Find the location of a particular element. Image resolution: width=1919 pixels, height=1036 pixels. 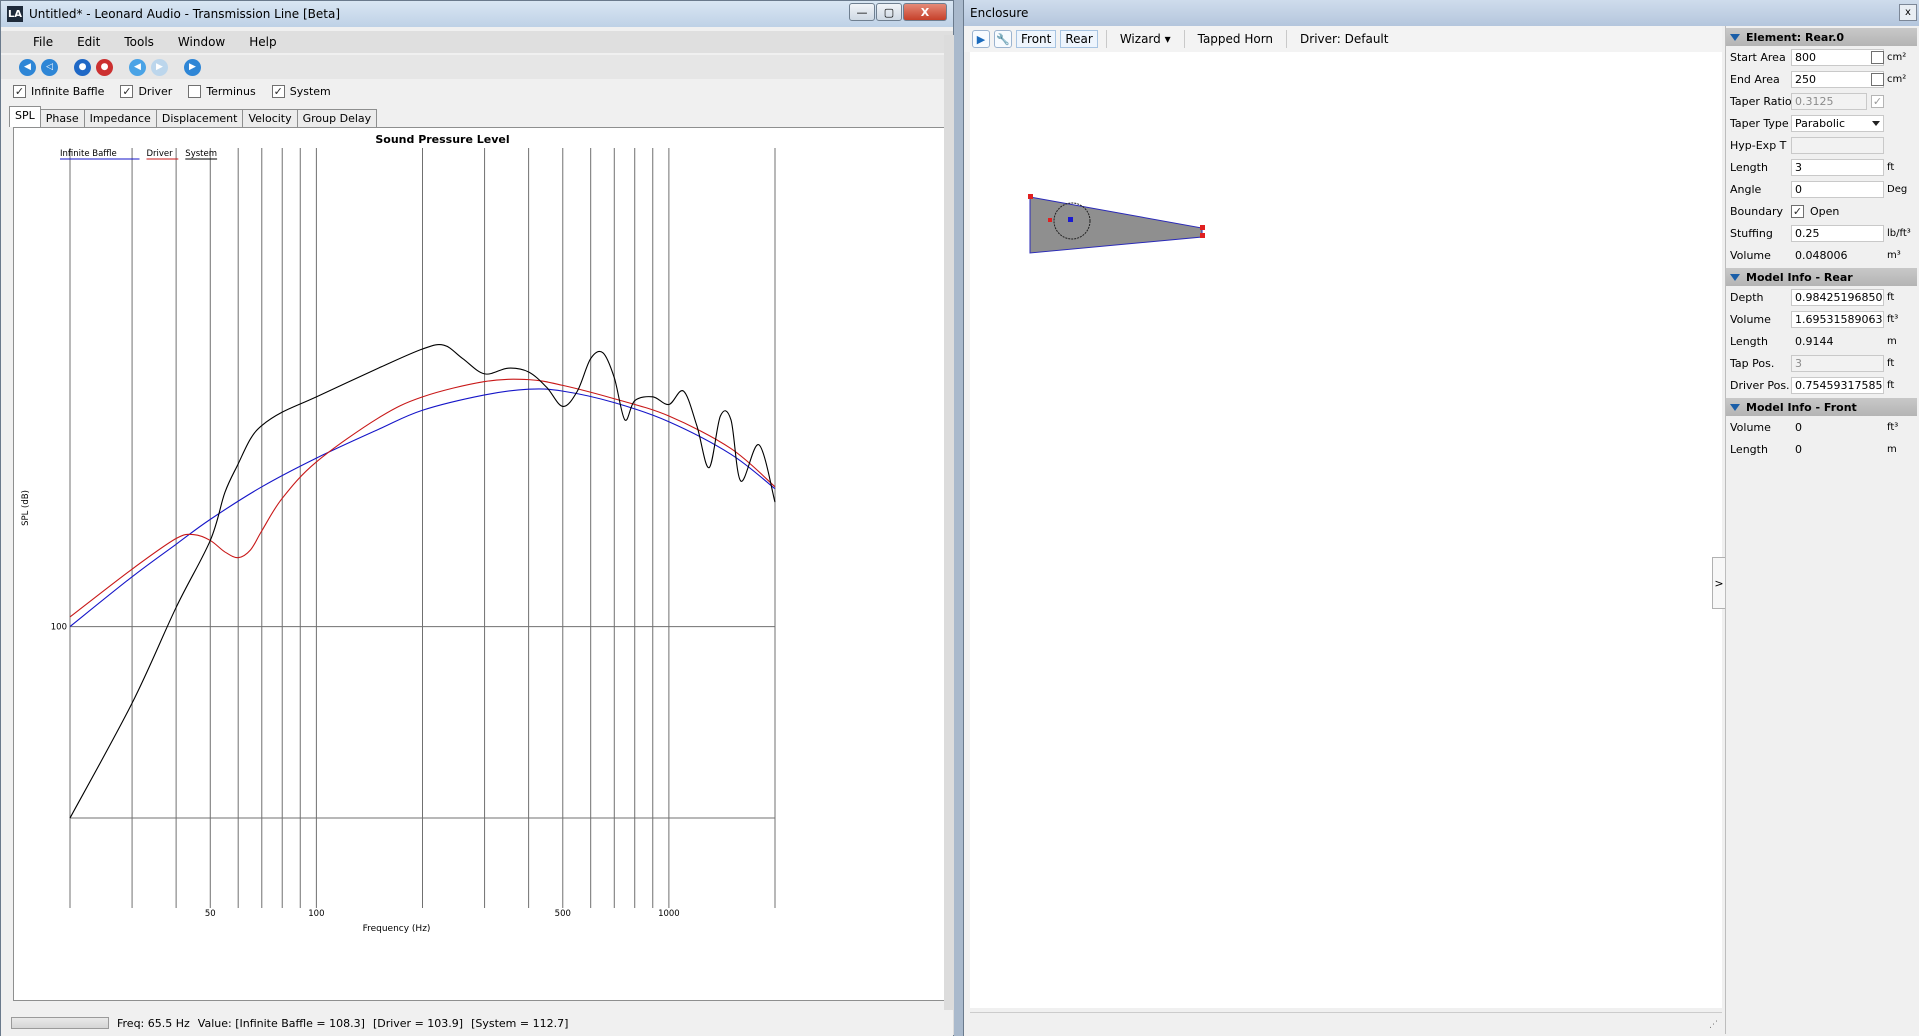

depth-field: 0.98425196850393 is located at coordinates (1837, 297).